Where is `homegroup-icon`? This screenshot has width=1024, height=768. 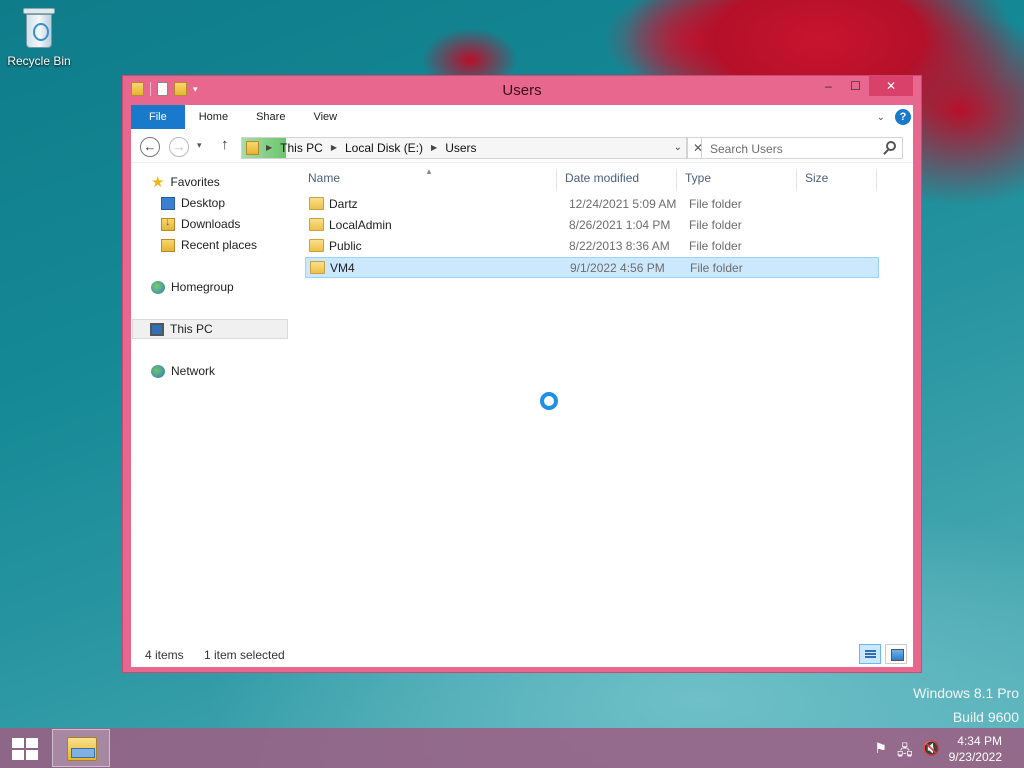
homegroup-icon is located at coordinates (158, 287).